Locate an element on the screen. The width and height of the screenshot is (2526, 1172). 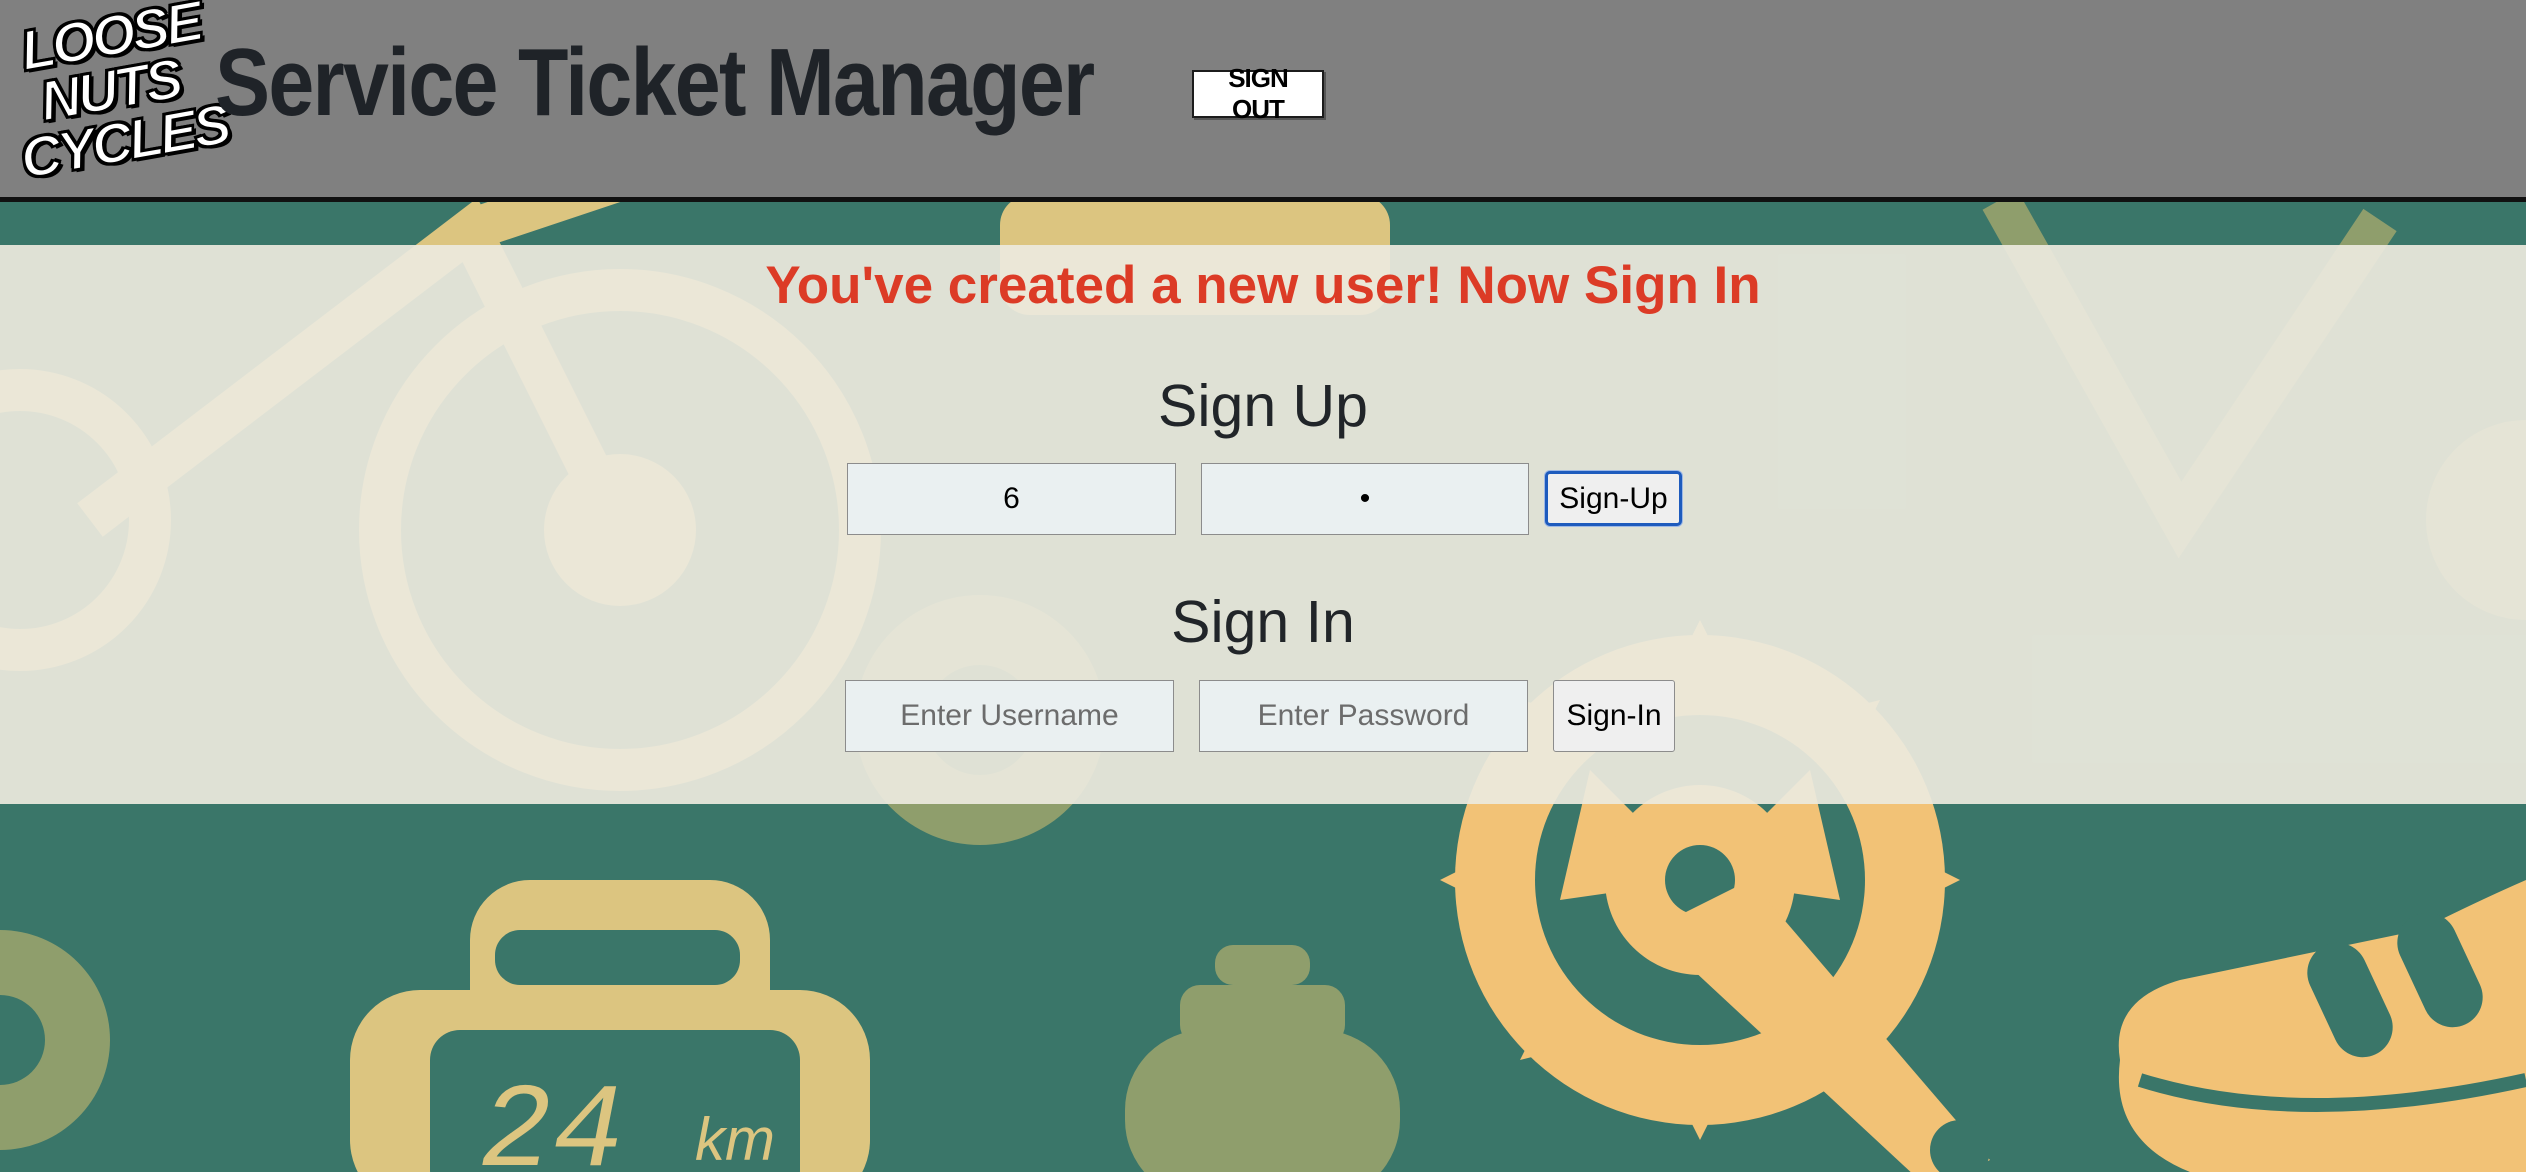
app-title: Service Ticket Manager is located at coordinates (655, 82).